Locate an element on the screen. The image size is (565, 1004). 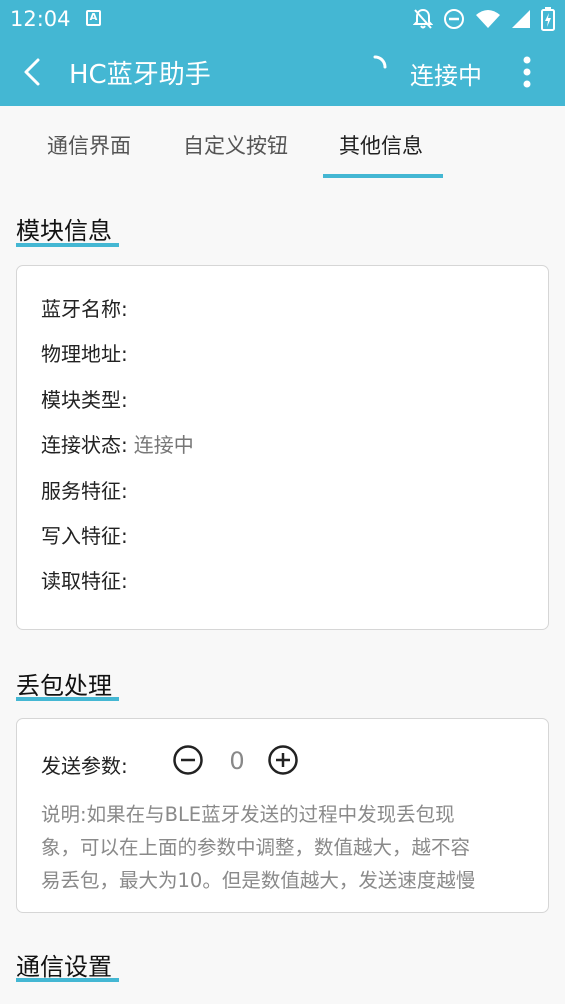
comm-settings-title: 通信设置 is located at coordinates (64, 967).